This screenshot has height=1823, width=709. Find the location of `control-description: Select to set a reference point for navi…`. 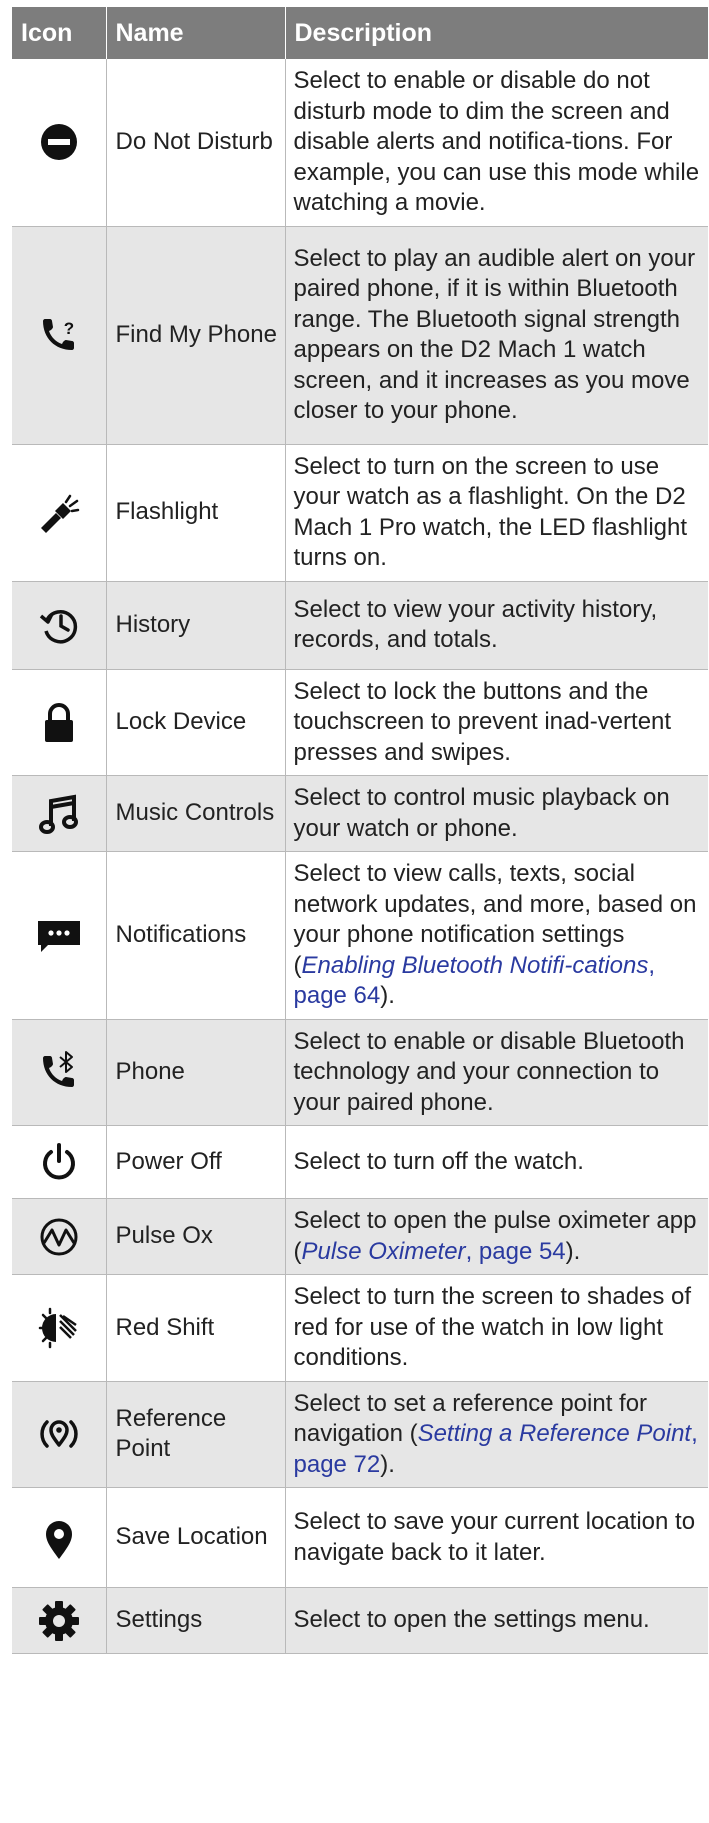

control-description: Select to set a reference point for navi… is located at coordinates (496, 1434).